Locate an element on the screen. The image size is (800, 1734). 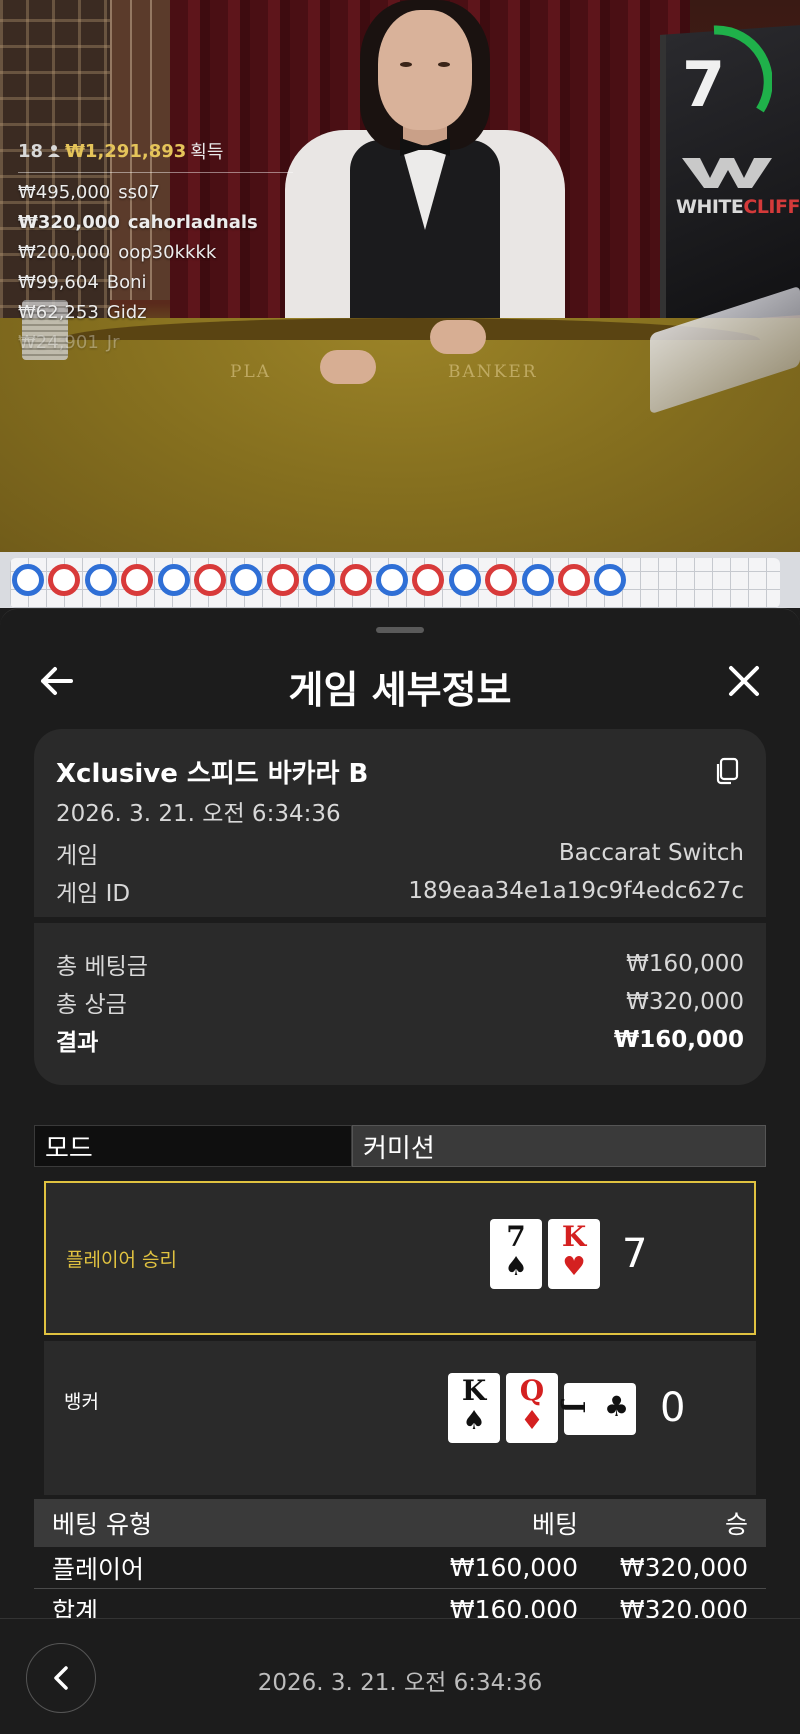
close-icon is located at coordinates (744, 681).